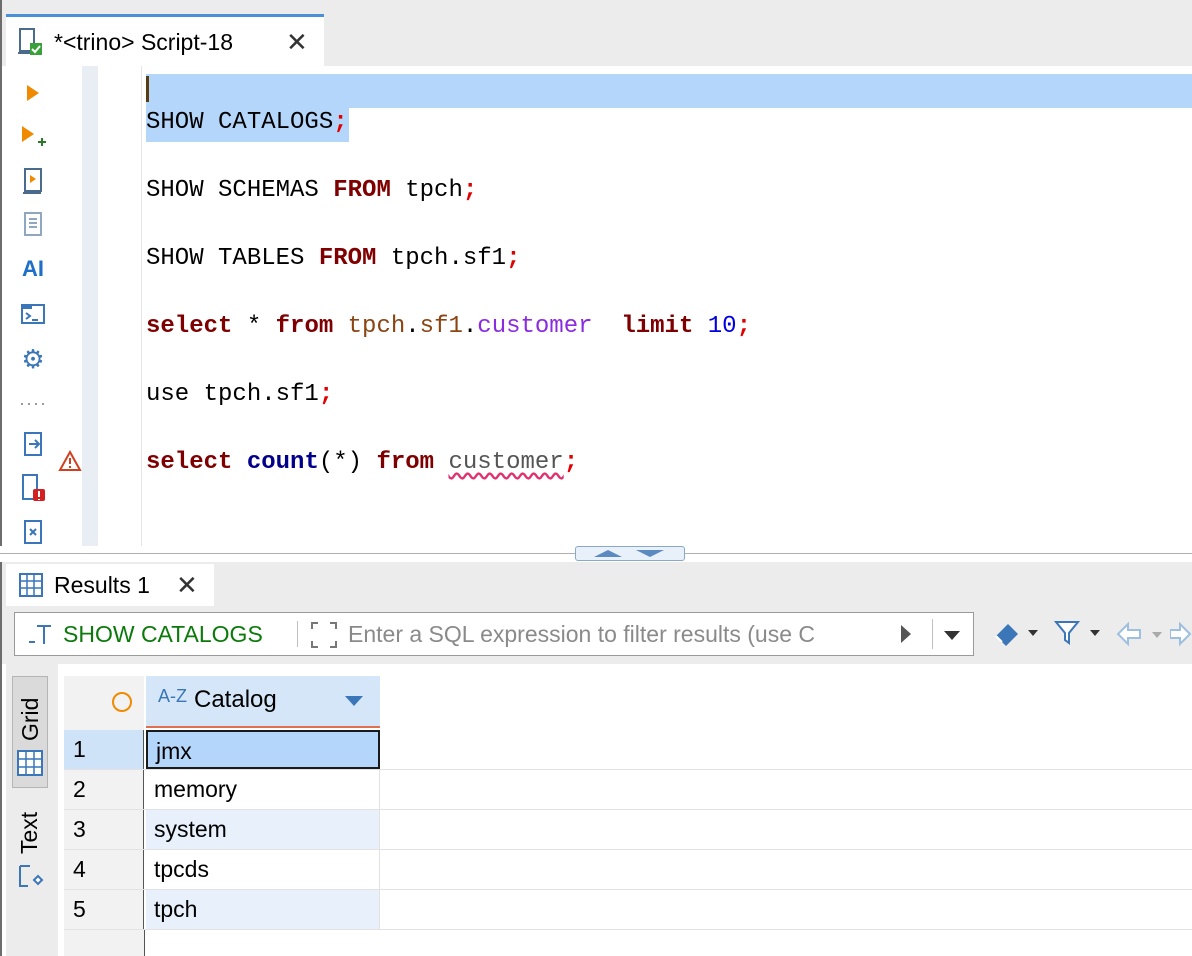  I want to click on problems-file-icon, so click(33, 489).